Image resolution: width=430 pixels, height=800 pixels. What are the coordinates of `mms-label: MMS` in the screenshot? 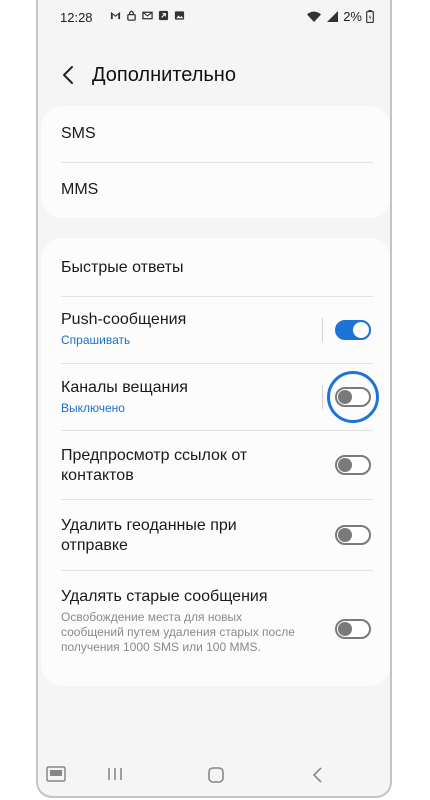 It's located at (80, 189).